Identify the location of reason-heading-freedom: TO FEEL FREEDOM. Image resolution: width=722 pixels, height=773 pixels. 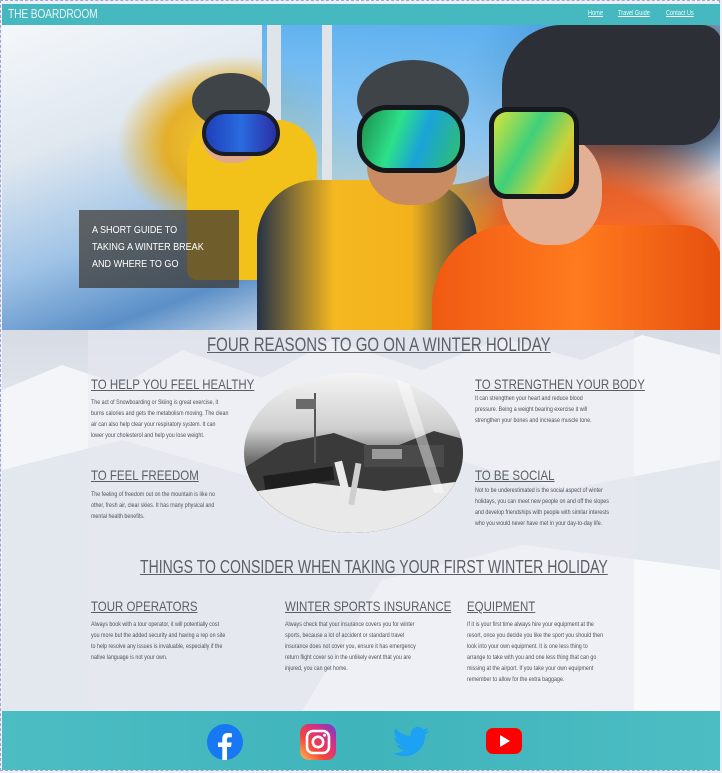
(145, 475).